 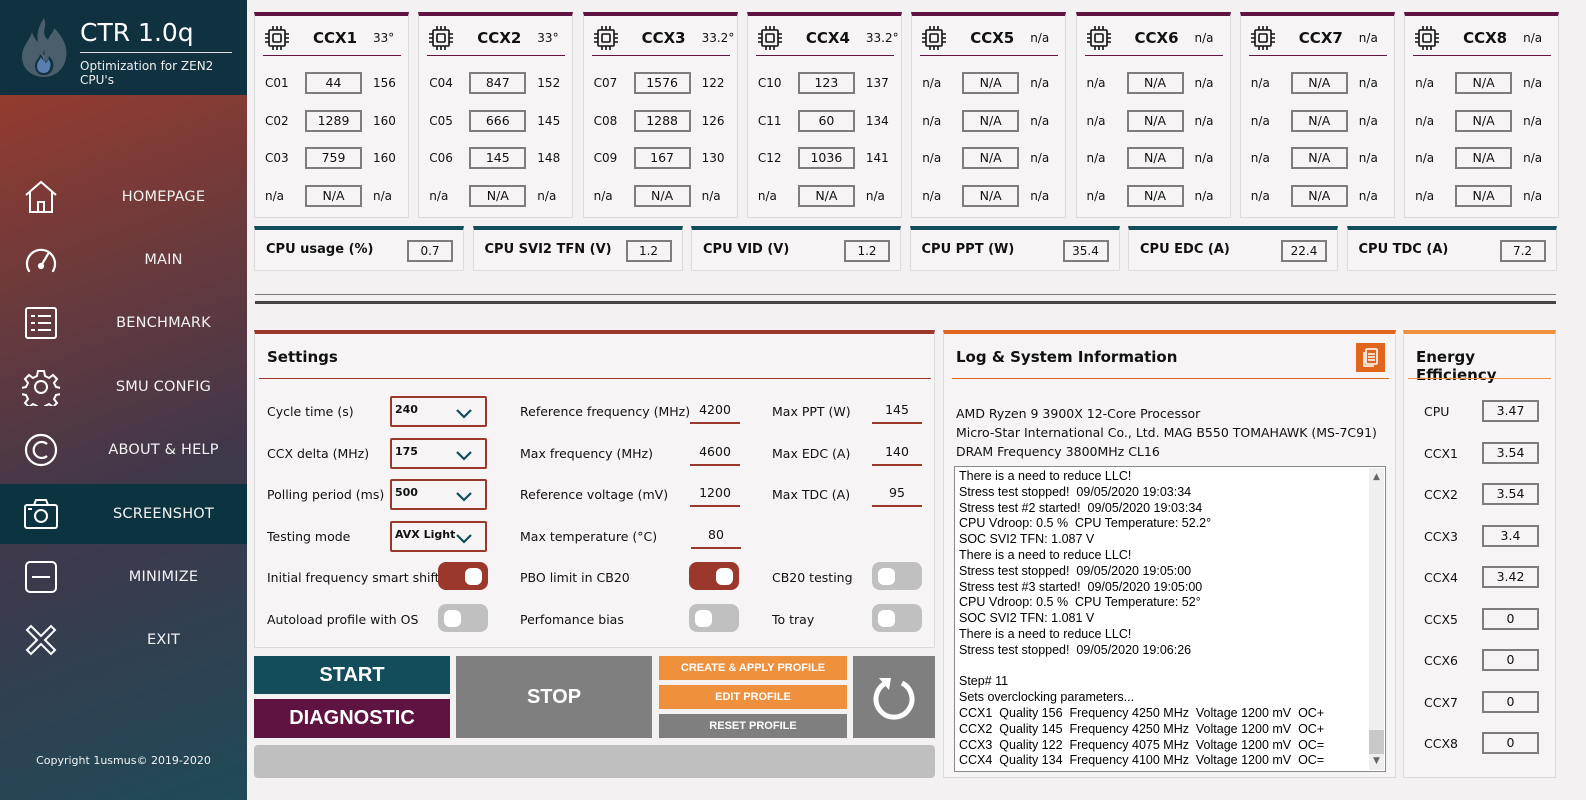 I want to click on max-tdc-input: 95, so click(x=897, y=496).